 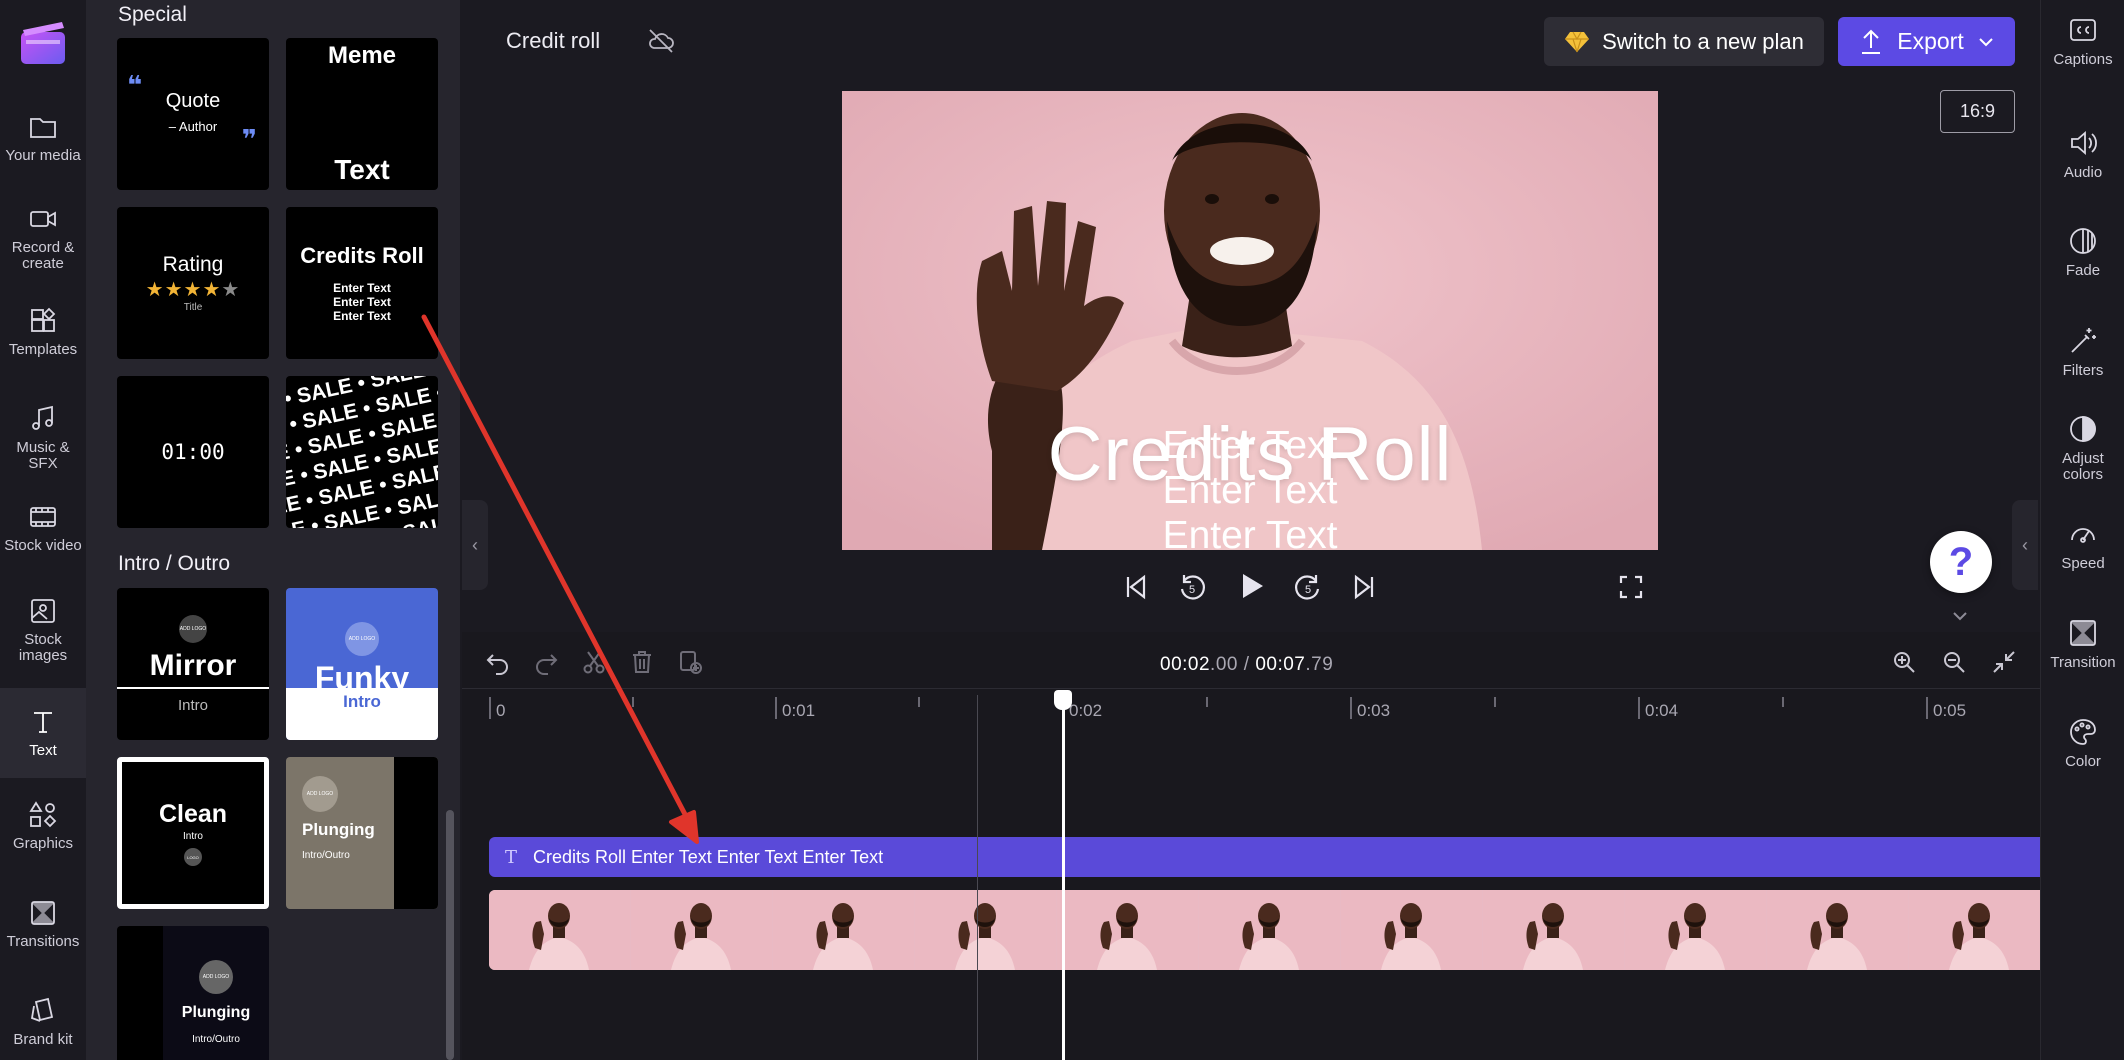 What do you see at coordinates (2083, 340) in the screenshot?
I see `magic-wand-icon` at bounding box center [2083, 340].